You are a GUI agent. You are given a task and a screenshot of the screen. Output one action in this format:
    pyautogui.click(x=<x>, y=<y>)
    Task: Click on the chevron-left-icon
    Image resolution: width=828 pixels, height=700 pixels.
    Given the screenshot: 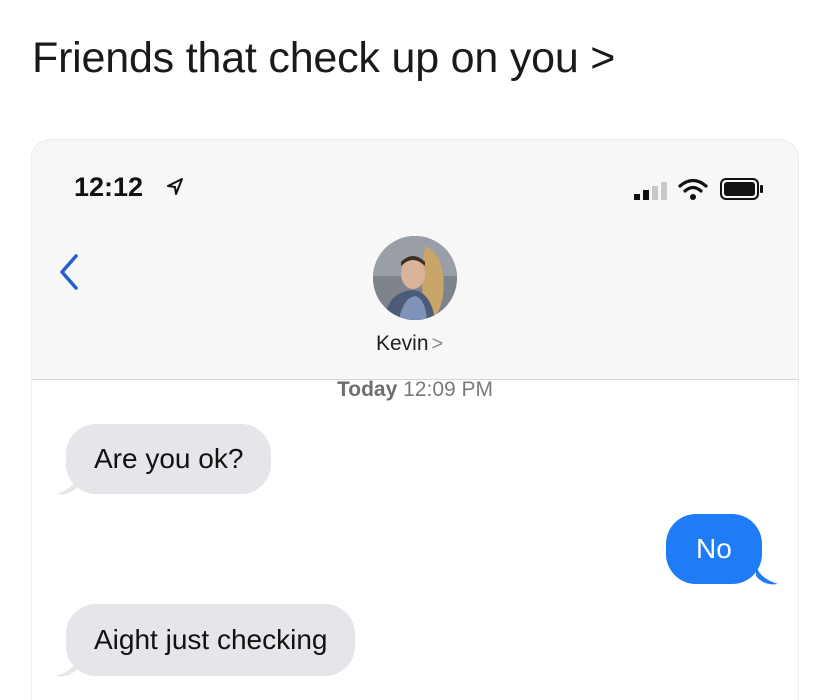 What is the action you would take?
    pyautogui.click(x=69, y=272)
    